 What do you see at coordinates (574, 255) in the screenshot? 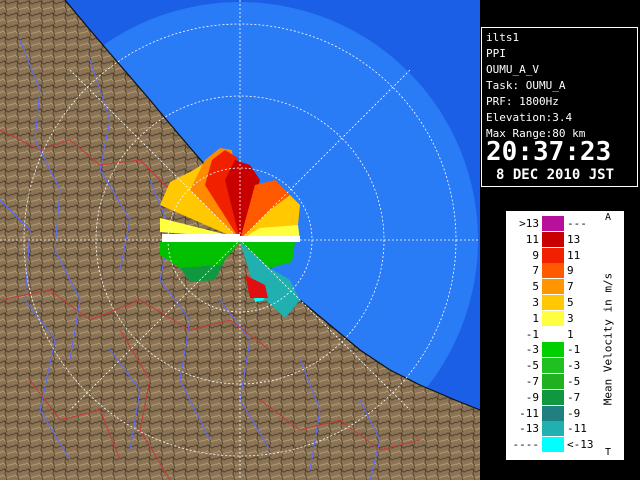
I see `scale-high-label: 11` at bounding box center [574, 255].